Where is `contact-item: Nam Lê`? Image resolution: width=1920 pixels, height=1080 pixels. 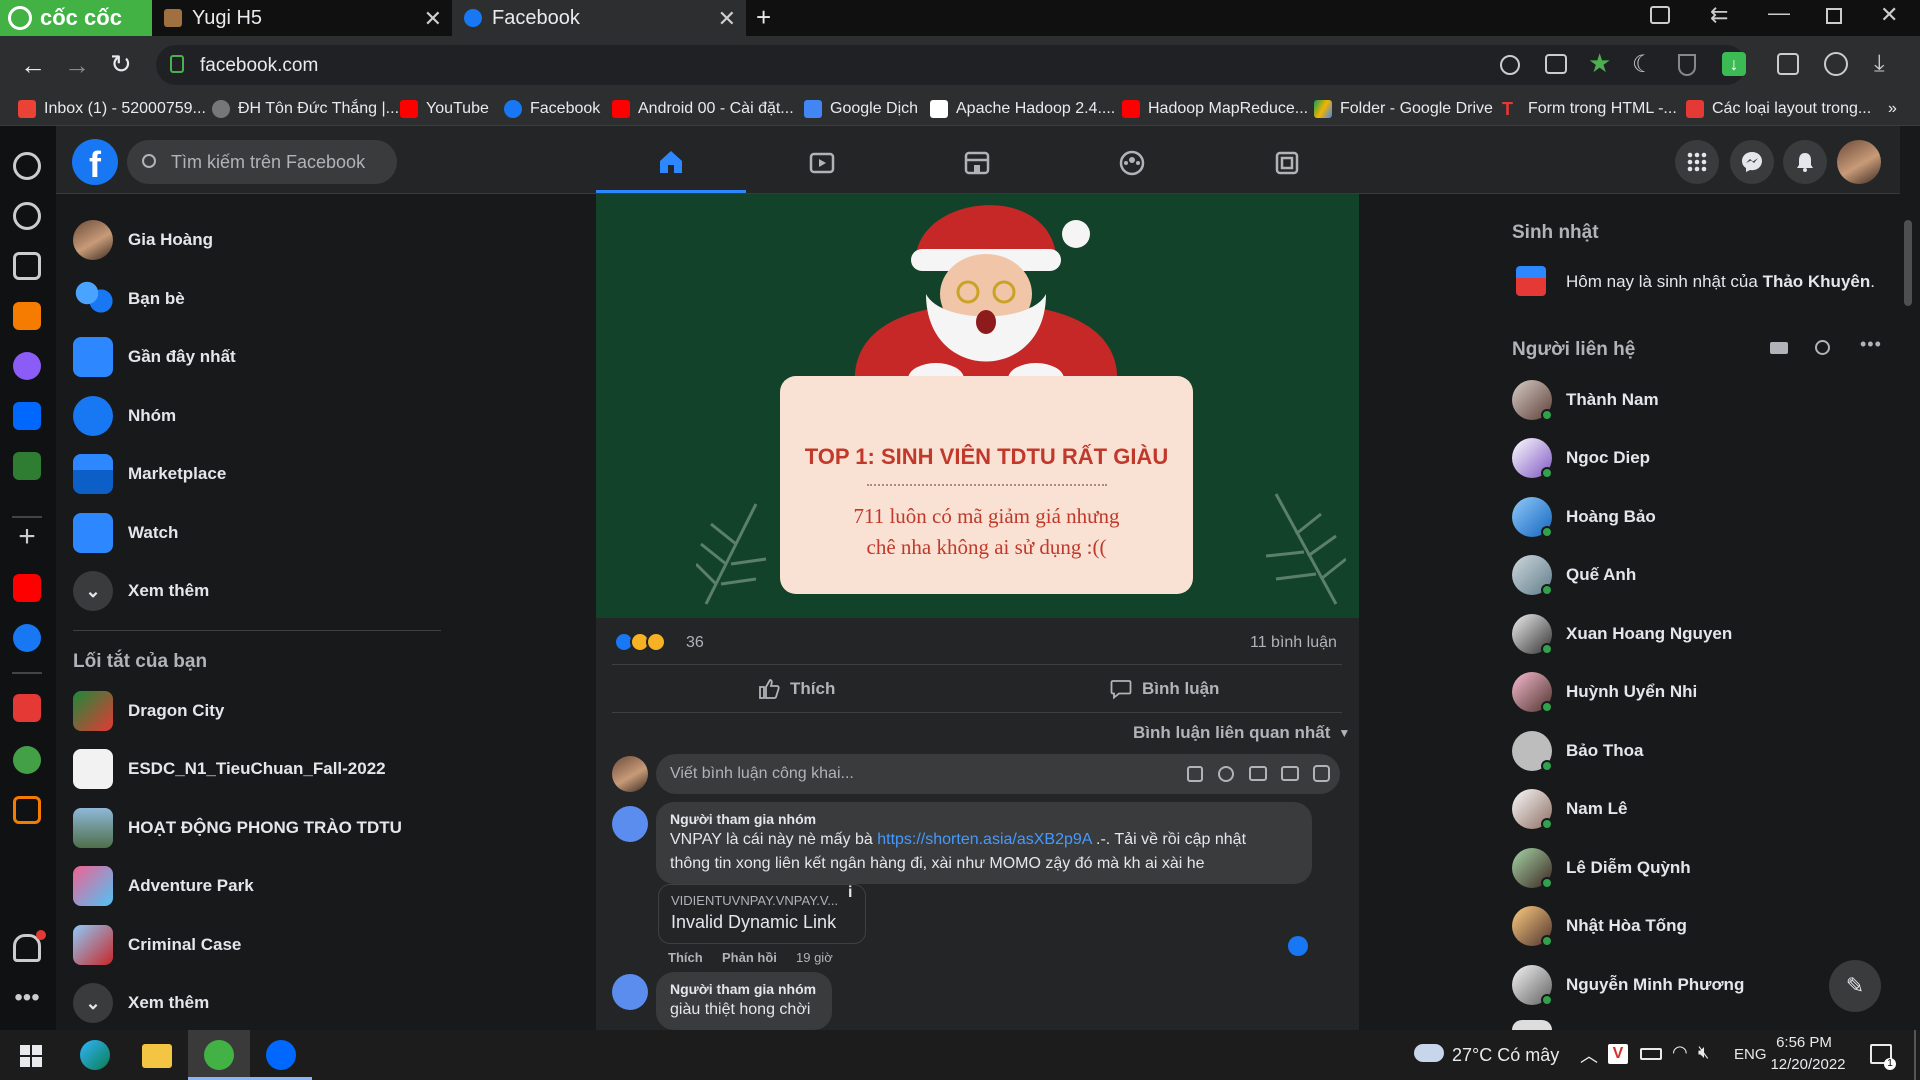
contact-item: Nam Lê is located at coordinates (1569, 809).